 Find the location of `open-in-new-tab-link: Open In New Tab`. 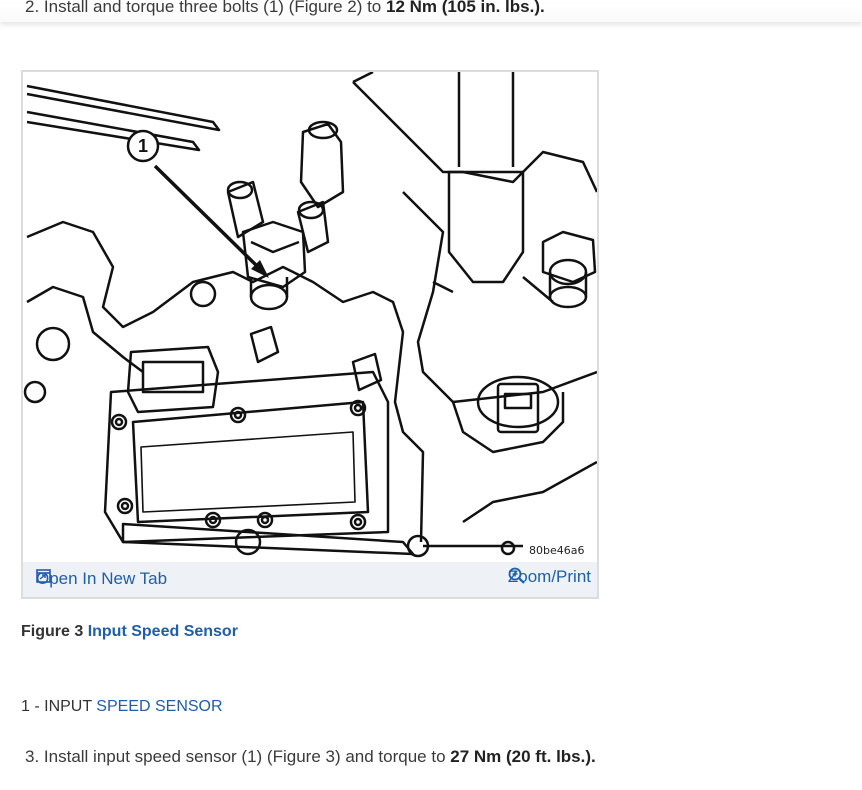

open-in-new-tab-link: Open In New Tab is located at coordinates (101, 579).